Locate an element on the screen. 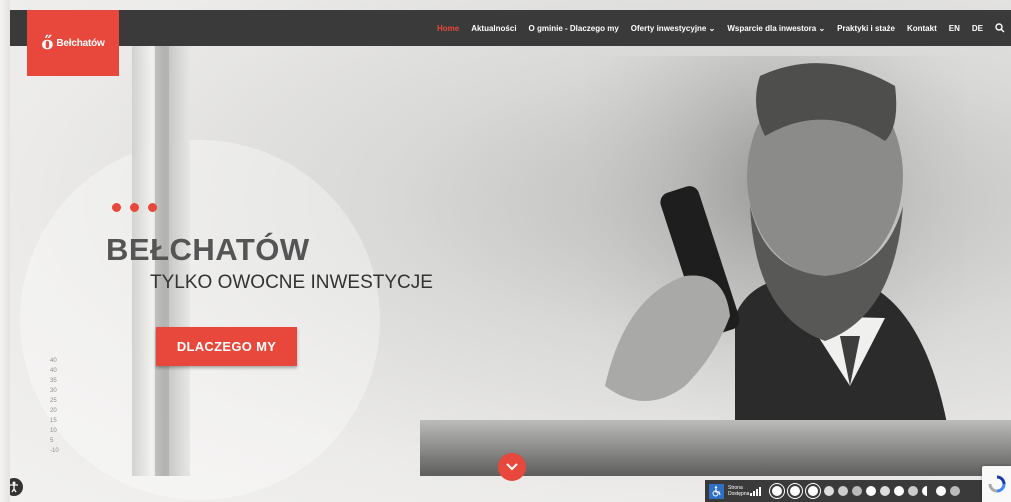 This screenshot has width=1011, height=502. nav-wsparcie-dla-inwestora: Wsparcie dla inwestora ⌄ is located at coordinates (776, 28).